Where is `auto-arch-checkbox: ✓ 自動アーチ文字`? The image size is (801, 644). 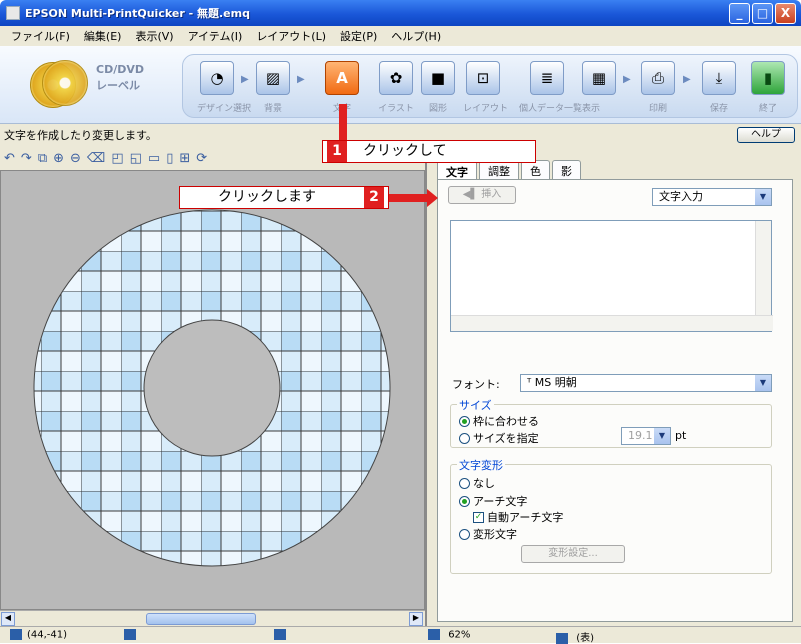
auto-arch-checkbox: ✓ 自動アーチ文字 is located at coordinates (518, 517).